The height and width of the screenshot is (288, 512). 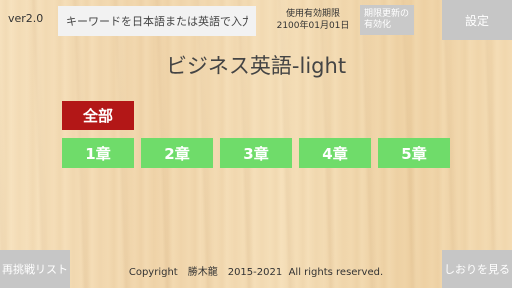 I want to click on all-label: 全部, so click(x=97, y=116).